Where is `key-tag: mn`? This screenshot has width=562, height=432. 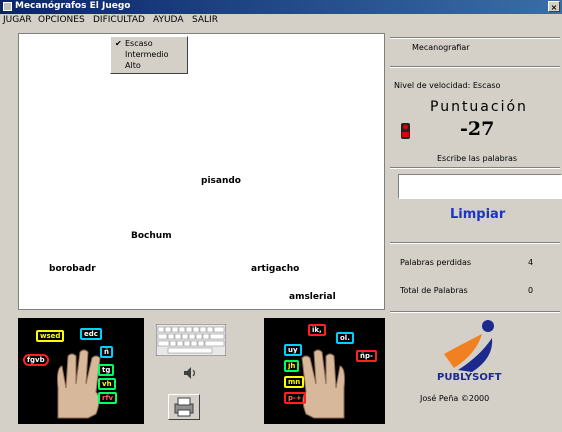 key-tag: mn is located at coordinates (294, 382).